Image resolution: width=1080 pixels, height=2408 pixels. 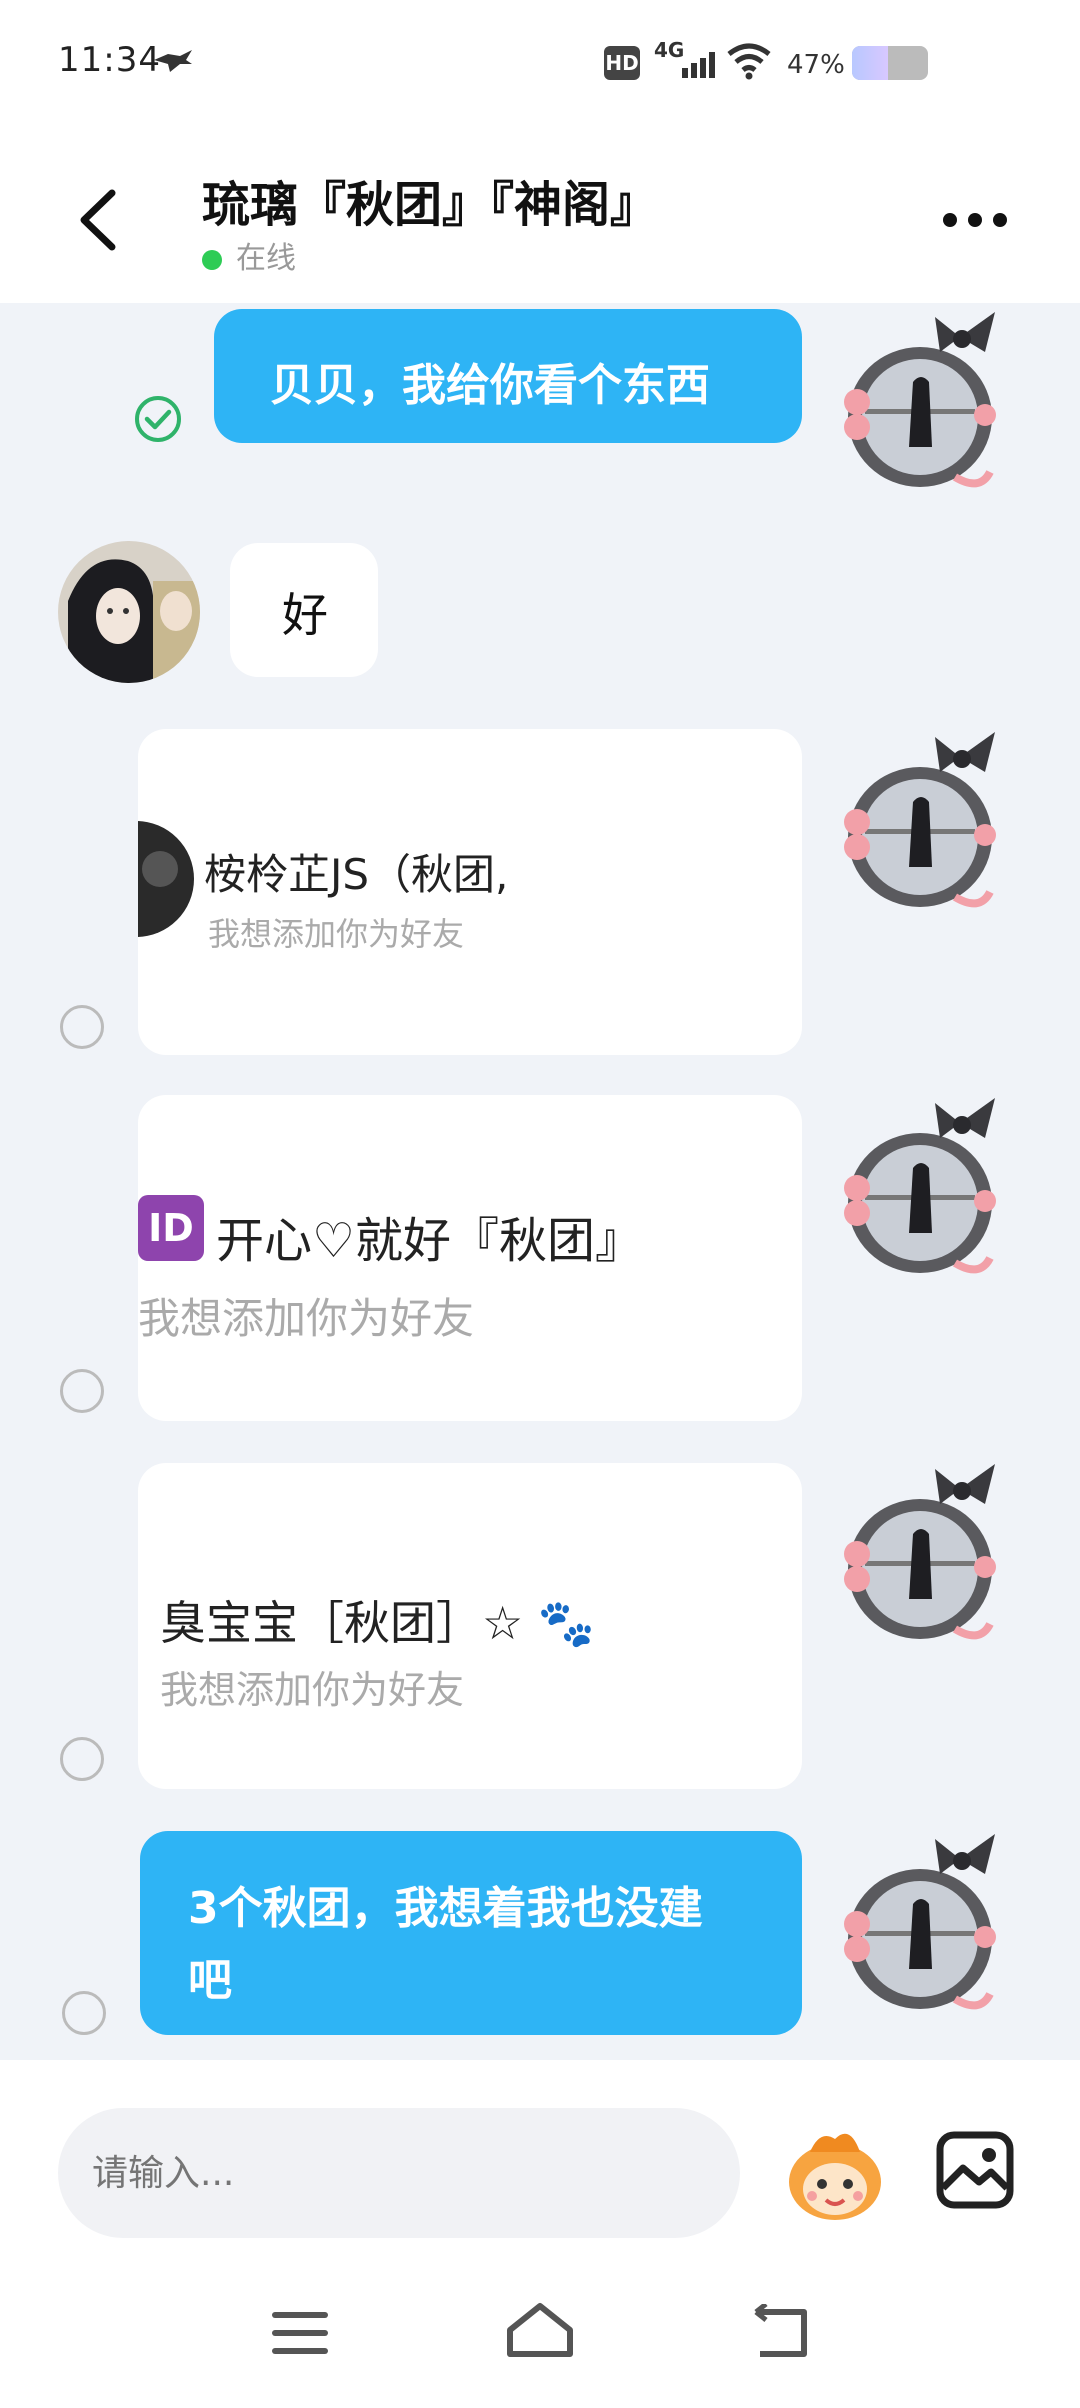 I want to click on chat-title: 琉璃『秋团』『神阁』, so click(x=430, y=200).